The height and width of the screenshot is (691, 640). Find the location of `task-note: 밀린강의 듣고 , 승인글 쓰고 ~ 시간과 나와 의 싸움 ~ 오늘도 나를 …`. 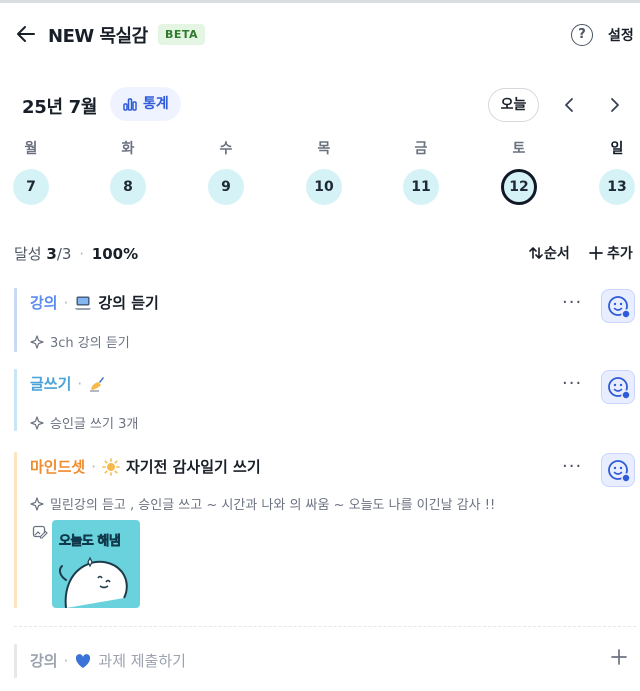

task-note: 밀린강의 듣고 , 승인글 쓰고 ~ 시간과 나와 의 싸움 ~ 오늘도 나를 … is located at coordinates (262, 503).